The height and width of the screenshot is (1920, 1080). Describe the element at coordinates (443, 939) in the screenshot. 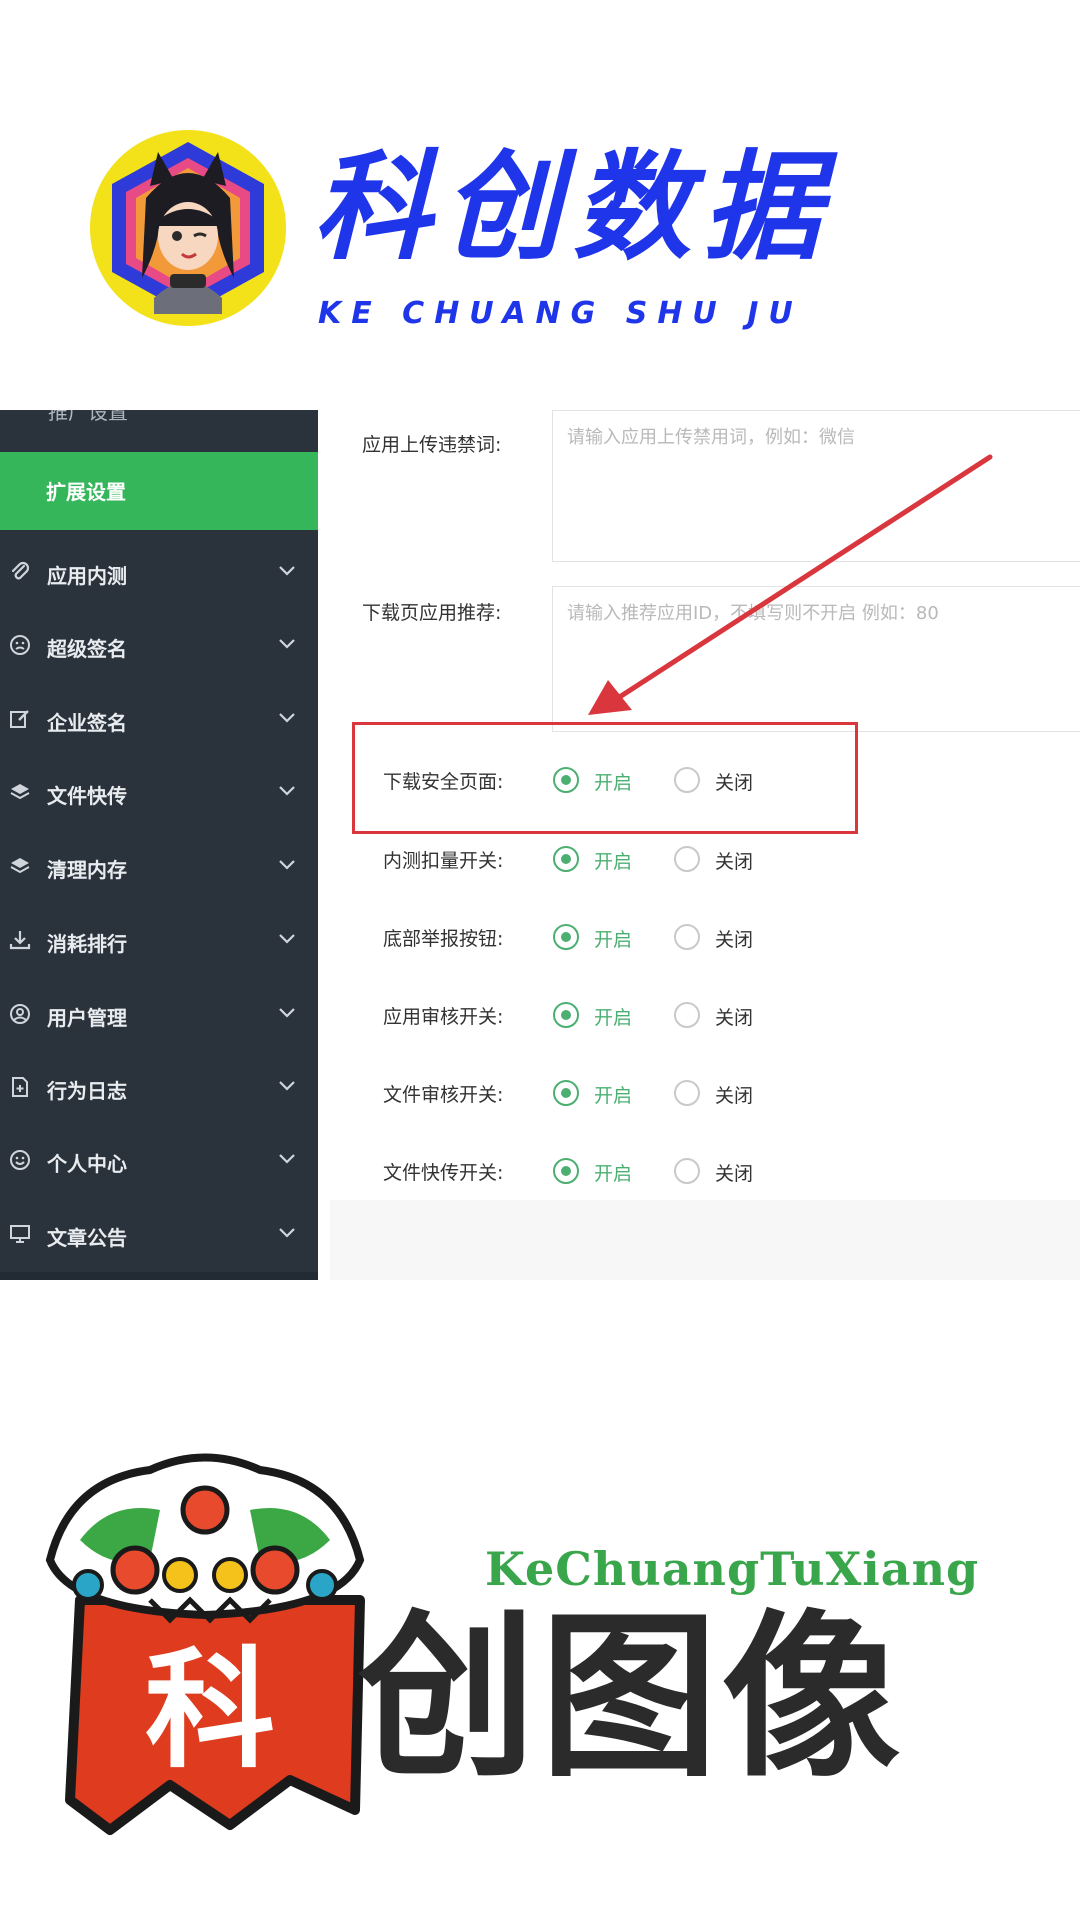

I see `toggle-label-report-button: 底部举报按钮:` at that location.